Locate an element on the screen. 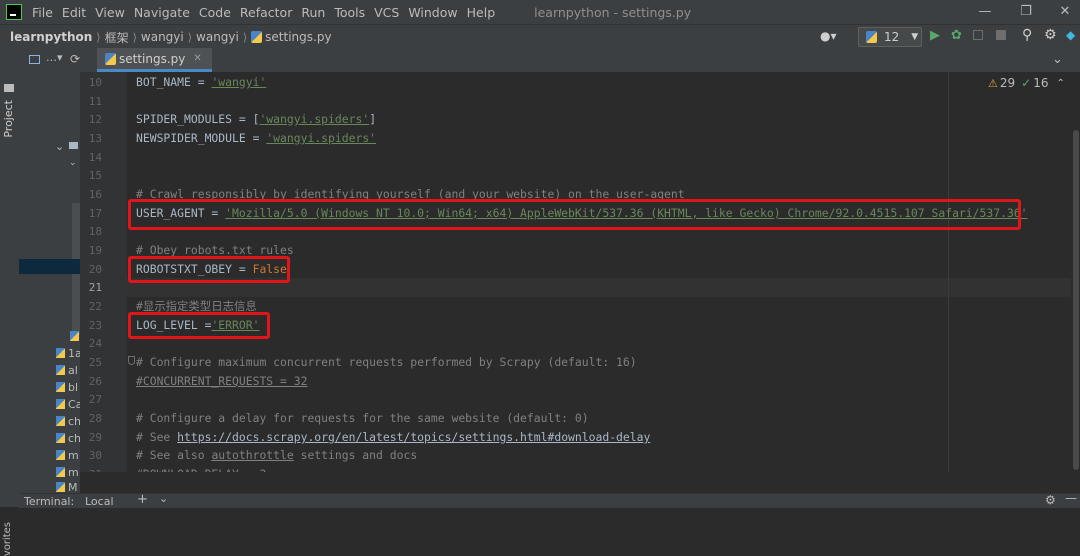  run-configuration-select: 12 ▼ is located at coordinates (890, 37).